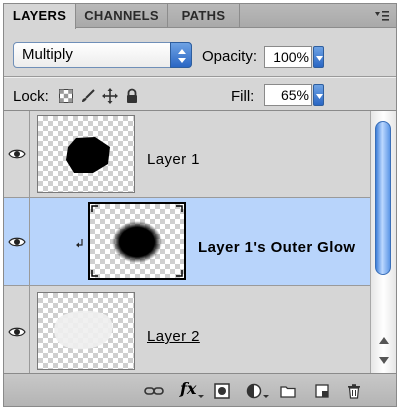 The image size is (400, 410). I want to click on scroll-up-arrow-icon, so click(384, 340).